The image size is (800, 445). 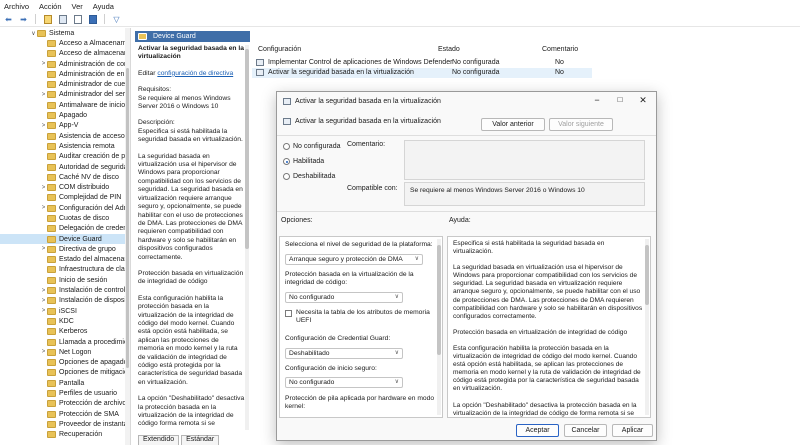 I want to click on tree-item: Asistencia remota, so click(x=65, y=146).